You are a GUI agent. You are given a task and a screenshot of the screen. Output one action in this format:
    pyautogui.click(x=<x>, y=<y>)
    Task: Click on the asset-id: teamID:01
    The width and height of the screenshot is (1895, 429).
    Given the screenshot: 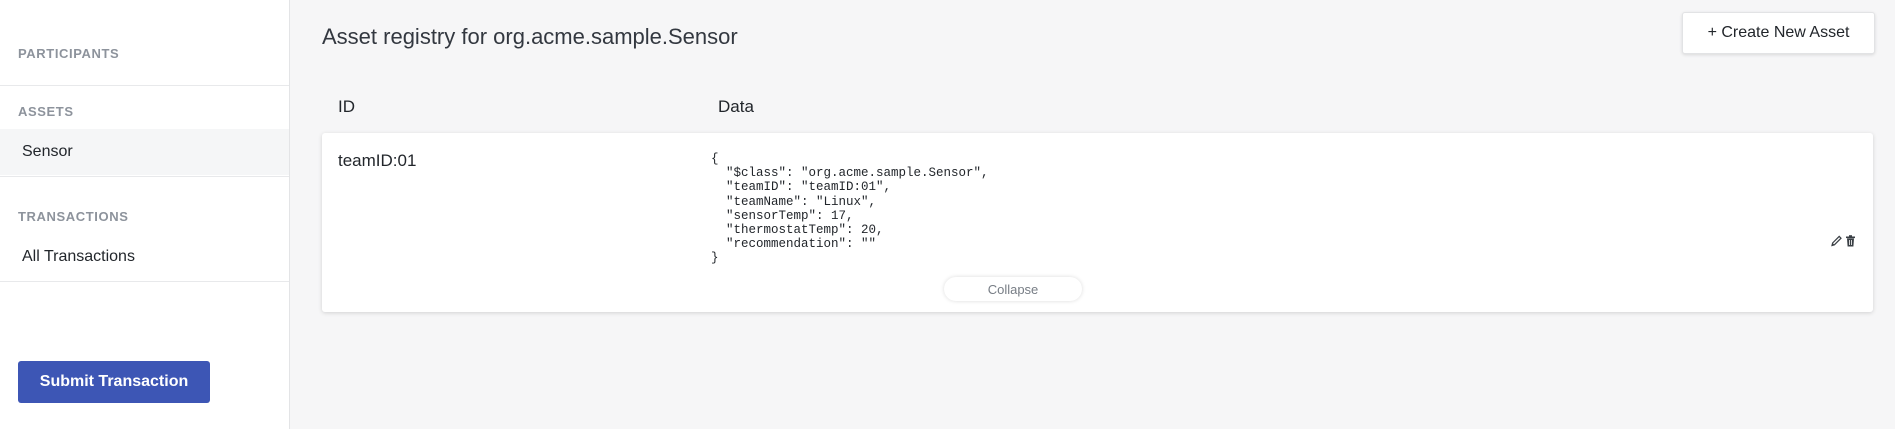 What is the action you would take?
    pyautogui.click(x=377, y=160)
    